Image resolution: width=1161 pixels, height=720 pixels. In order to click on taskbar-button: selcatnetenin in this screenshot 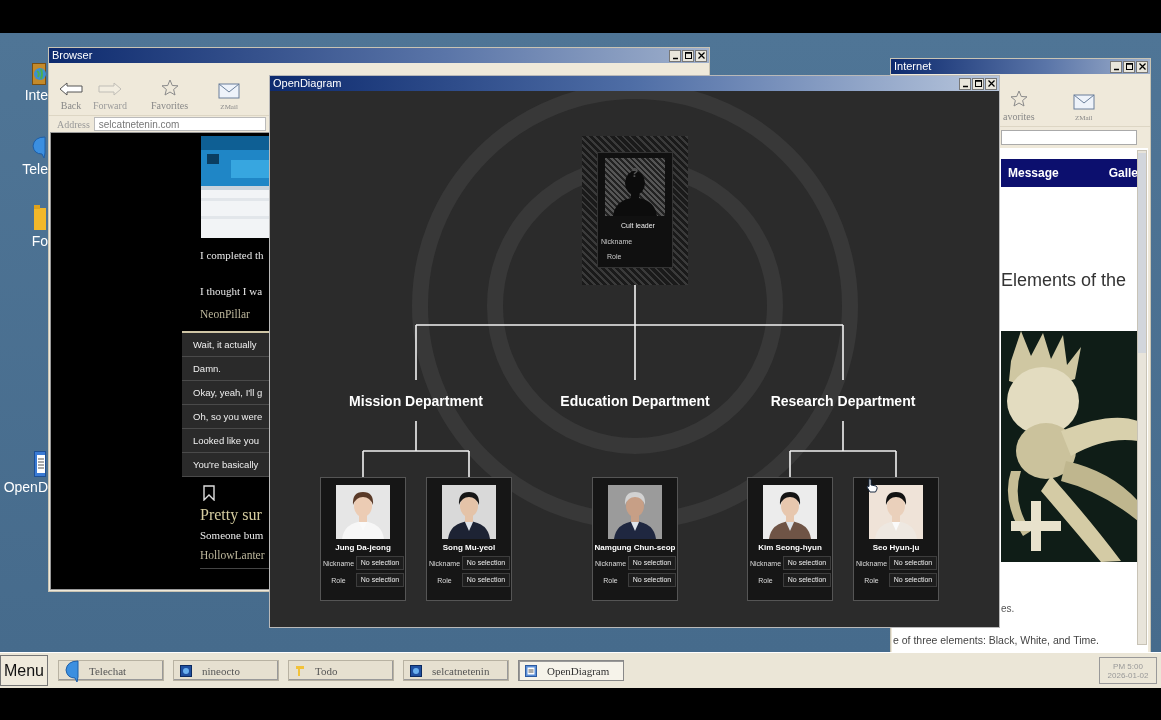, I will do `click(456, 670)`.